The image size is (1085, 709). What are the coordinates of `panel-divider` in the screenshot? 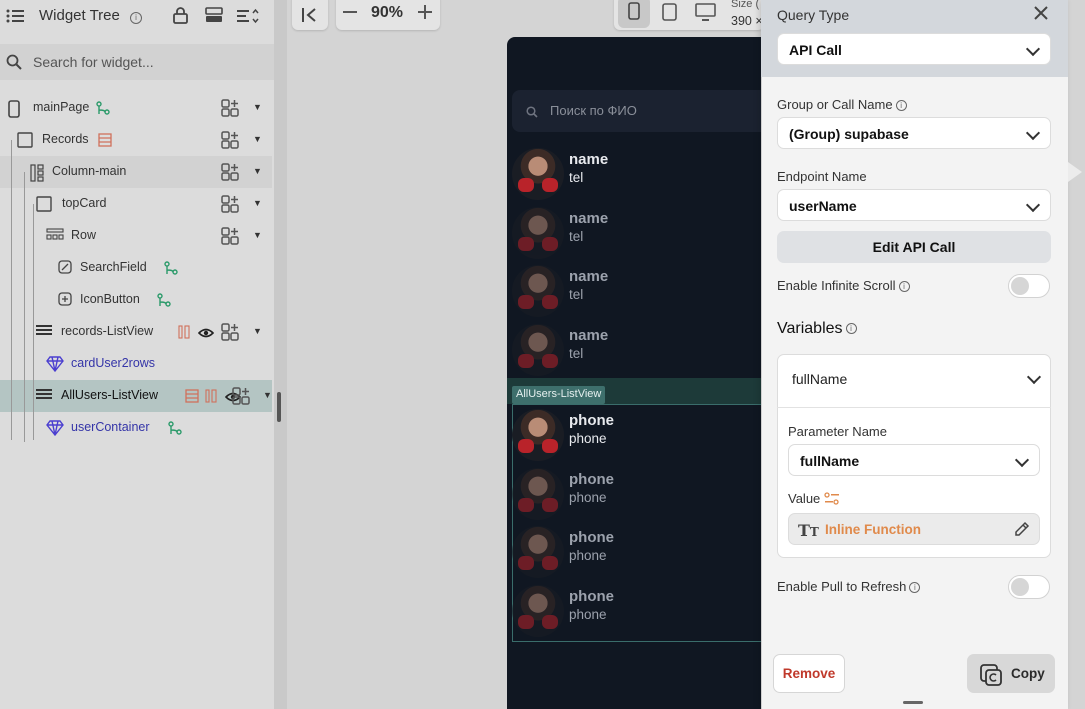 It's located at (280, 354).